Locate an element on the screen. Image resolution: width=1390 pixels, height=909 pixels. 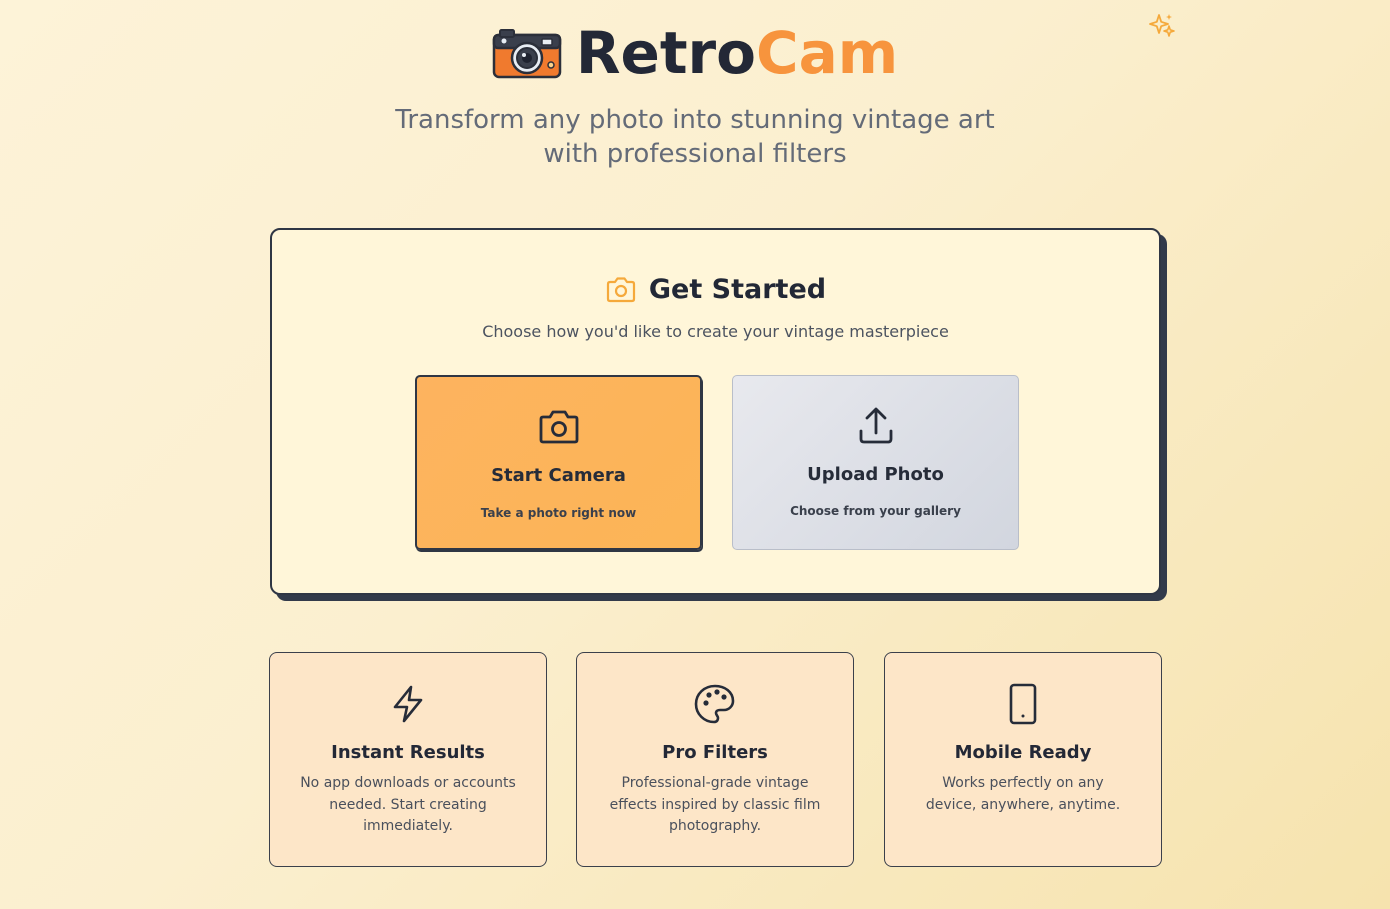
get-started-title: Get Started is located at coordinates (737, 289).